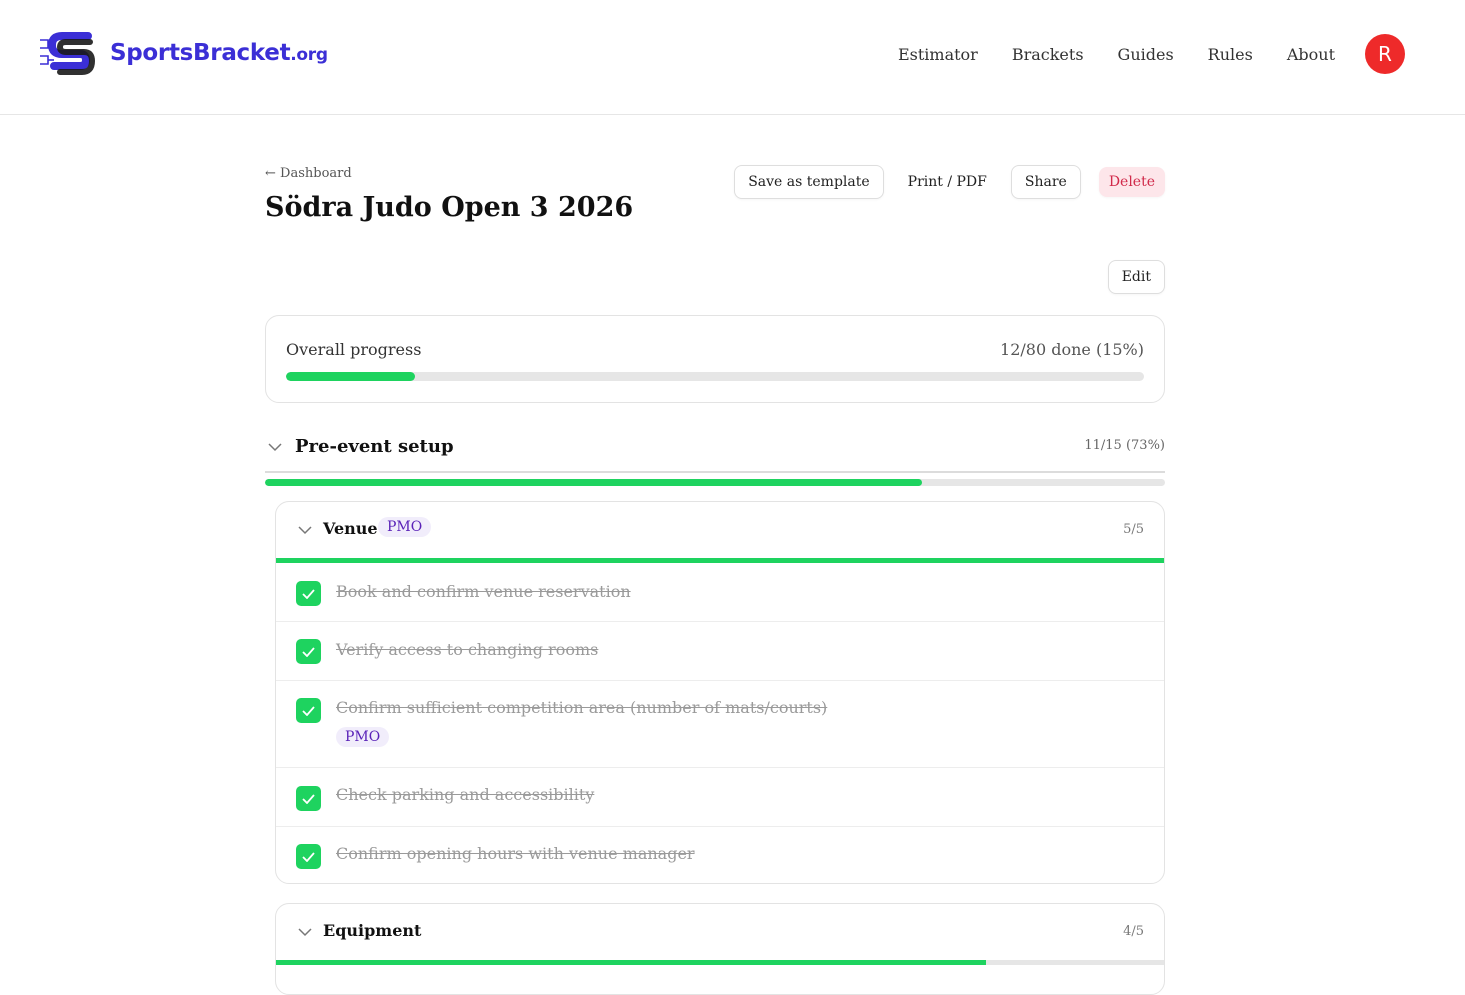  I want to click on nav-link-brackets: Brackets, so click(1048, 54).